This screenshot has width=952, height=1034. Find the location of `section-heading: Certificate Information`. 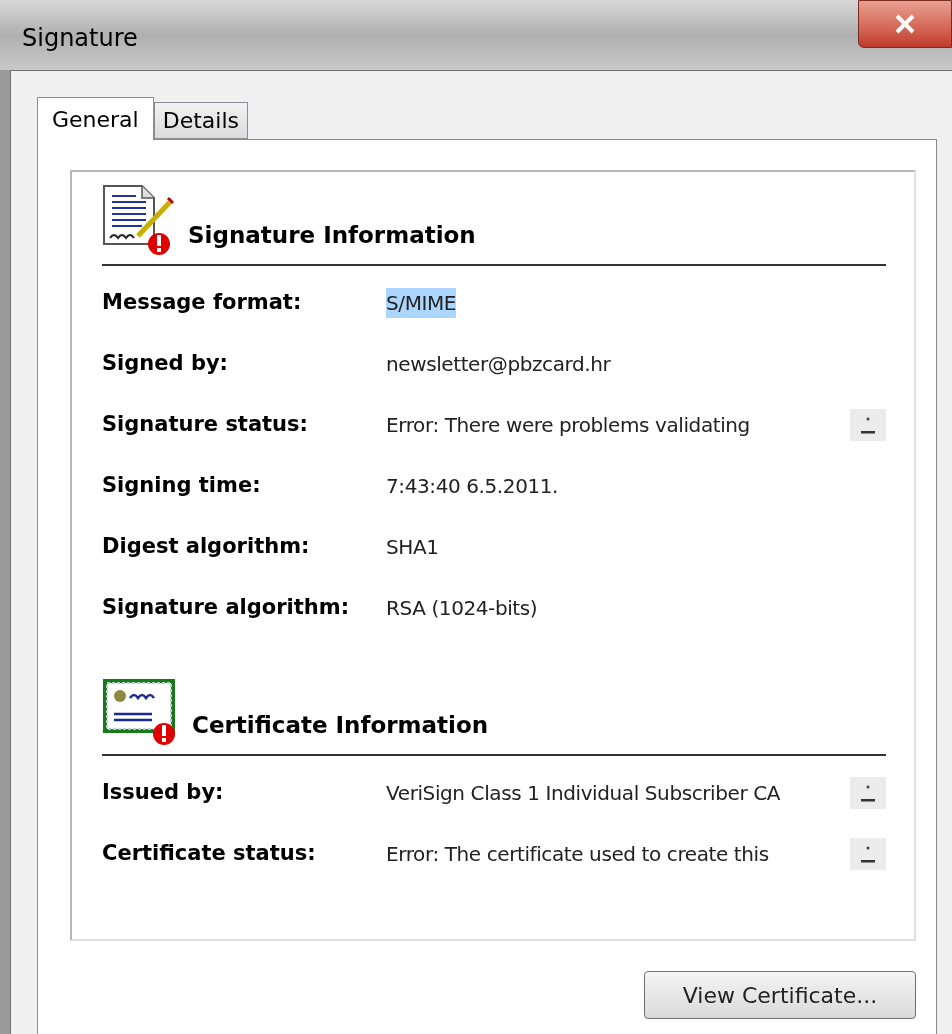

section-heading: Certificate Information is located at coordinates (340, 725).